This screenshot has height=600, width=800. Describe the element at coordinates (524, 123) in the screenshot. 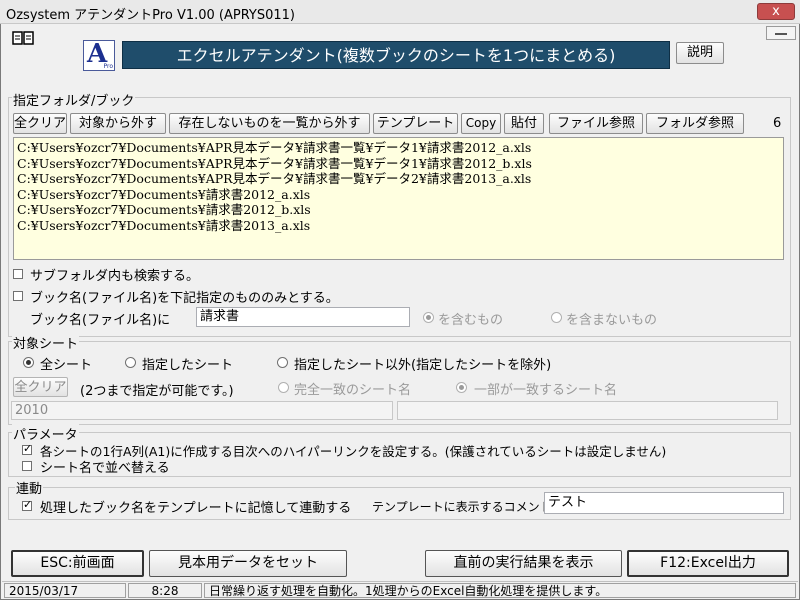

I see `paste-button: 貼付` at that location.